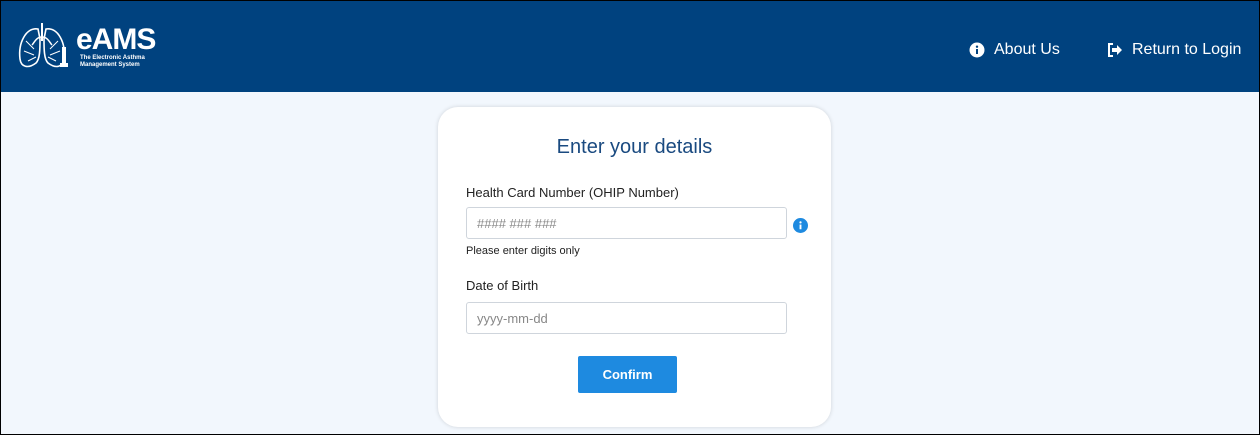  What do you see at coordinates (627, 374) in the screenshot?
I see `confirm-button: Confirm` at bounding box center [627, 374].